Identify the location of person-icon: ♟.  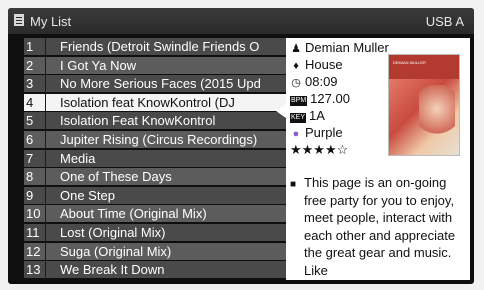
(296, 49).